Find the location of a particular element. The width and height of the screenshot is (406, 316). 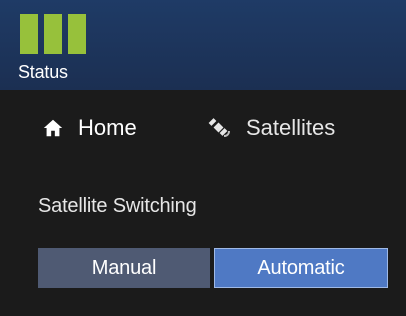

automatic-button: Automatic is located at coordinates (301, 268).